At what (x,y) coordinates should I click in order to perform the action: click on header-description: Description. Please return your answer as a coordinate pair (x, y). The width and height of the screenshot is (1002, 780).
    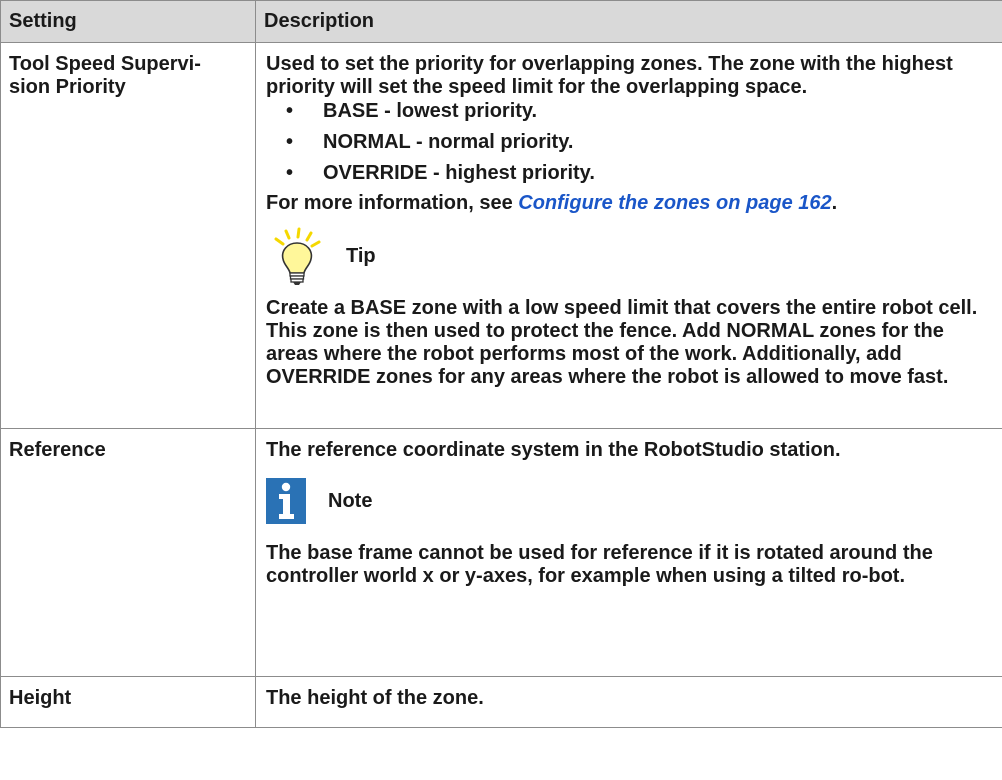
    Looking at the image, I should click on (628, 21).